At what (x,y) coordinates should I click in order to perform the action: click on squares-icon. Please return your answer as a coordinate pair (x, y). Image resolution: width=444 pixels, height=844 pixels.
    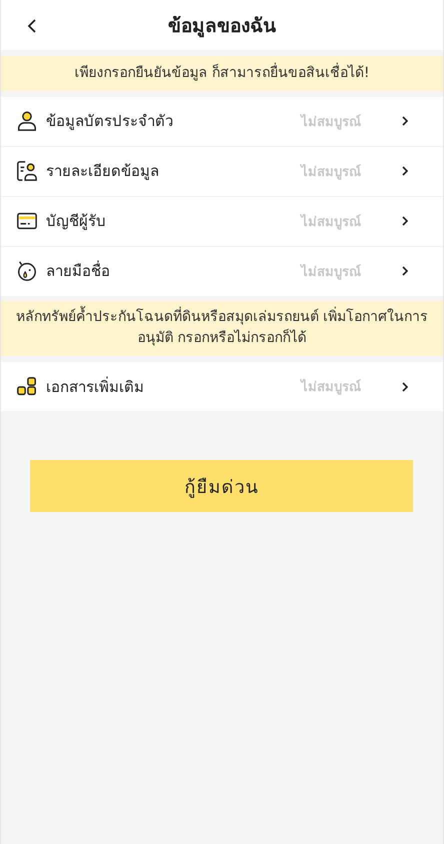
    Looking at the image, I should click on (27, 387).